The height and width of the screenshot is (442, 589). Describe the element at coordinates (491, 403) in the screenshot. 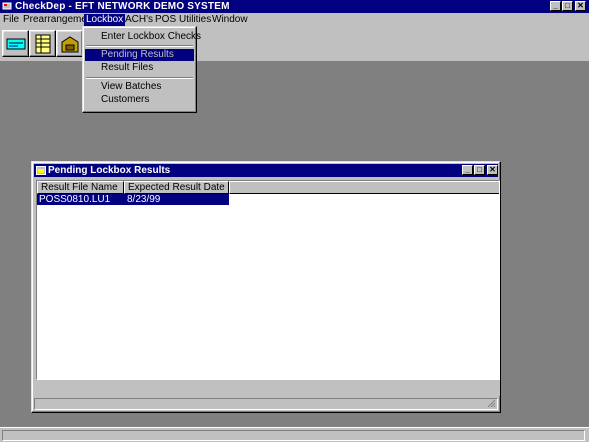

I see `resize-grip-icon` at that location.